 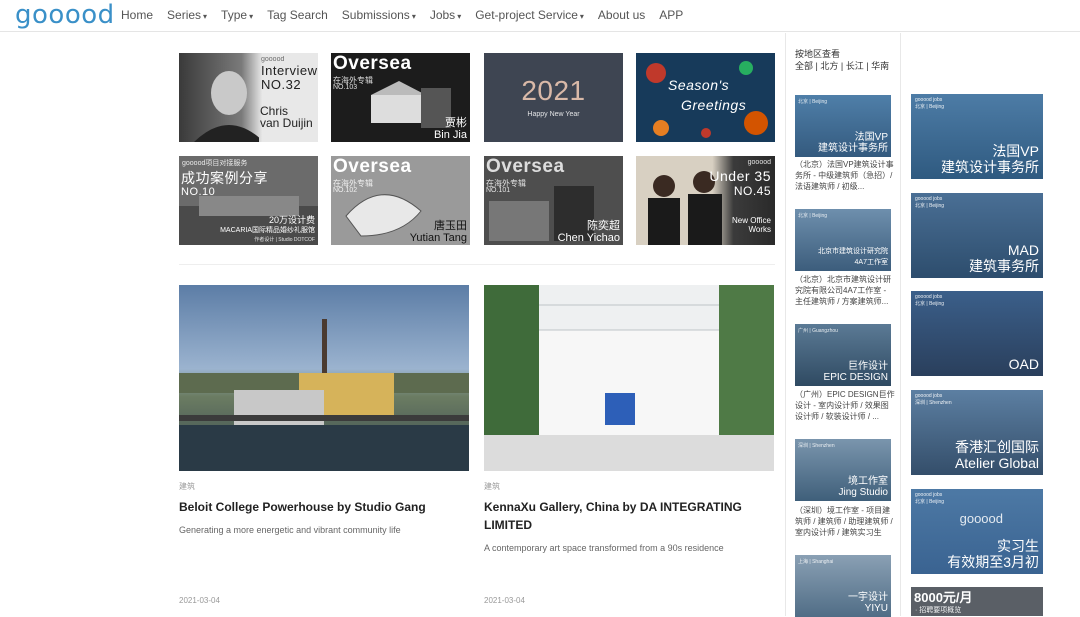 I want to click on job-thumb: 广州 | Guangzhou 巨作设计 EPIC DESIGN, so click(x=843, y=355).